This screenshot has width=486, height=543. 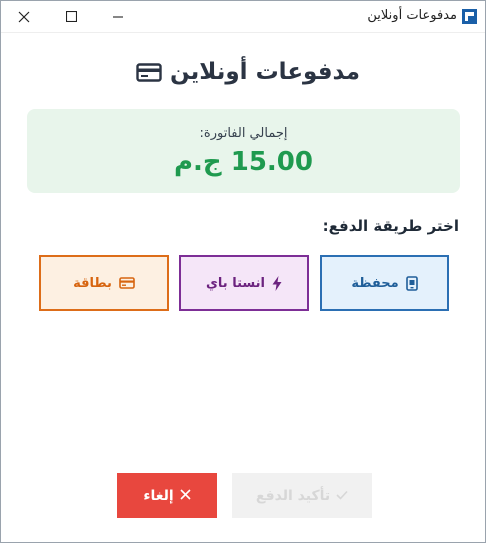 I want to click on bolt-icon, so click(x=277, y=283).